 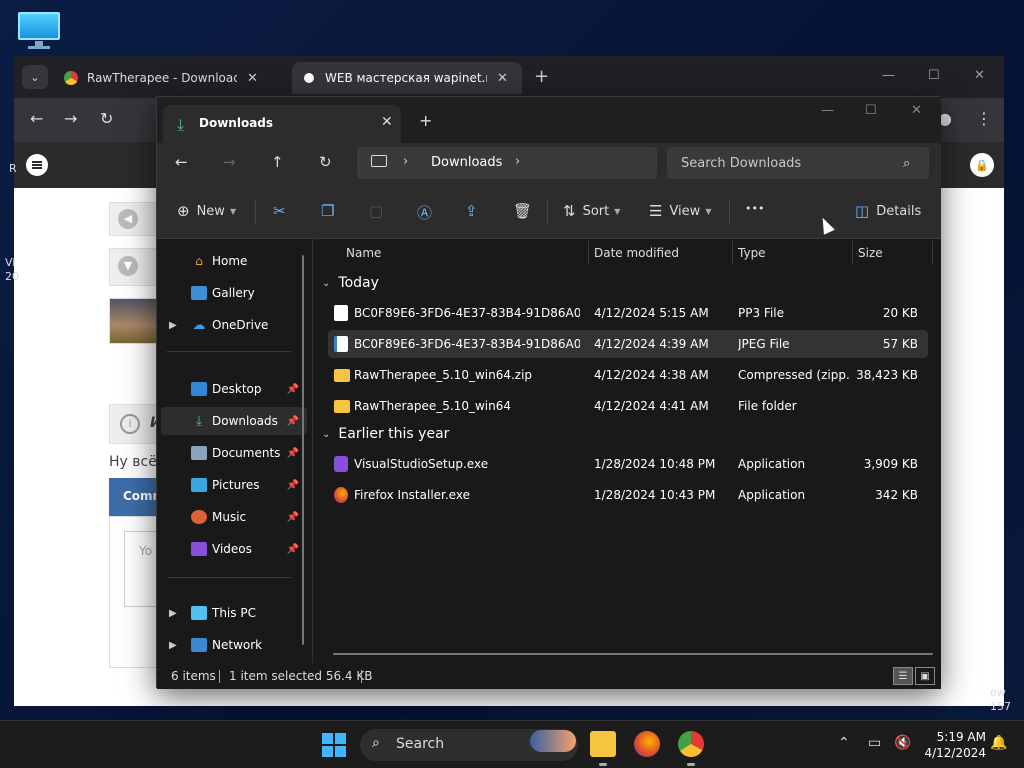 What do you see at coordinates (798, 163) in the screenshot?
I see `search-input` at bounding box center [798, 163].